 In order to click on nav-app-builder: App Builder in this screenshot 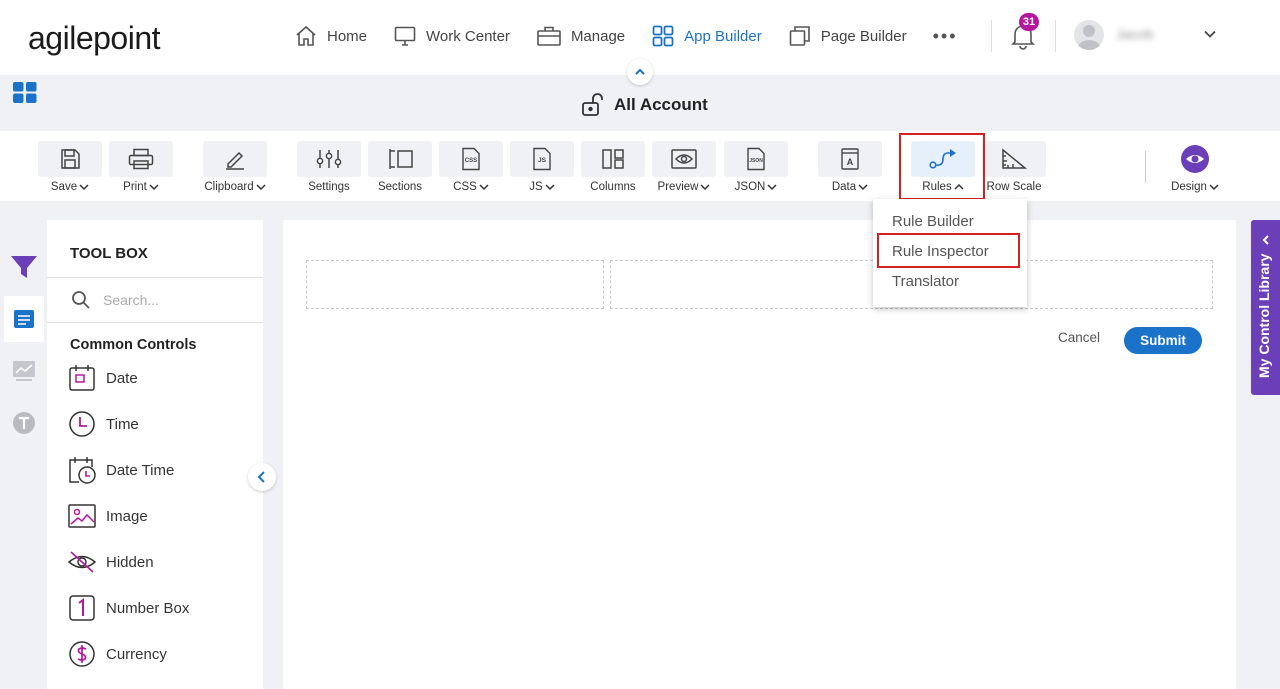, I will do `click(706, 36)`.